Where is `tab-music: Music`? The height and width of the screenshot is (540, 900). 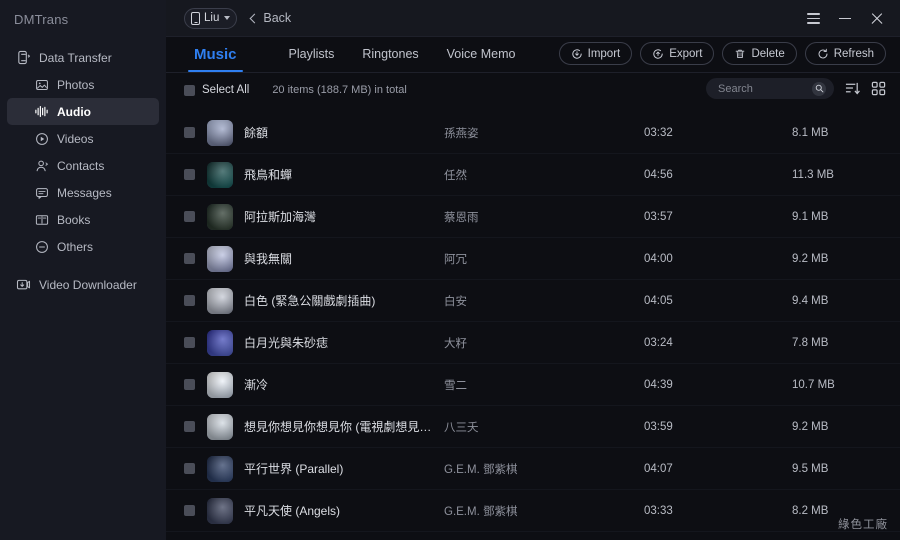
tab-music: Music is located at coordinates (215, 54).